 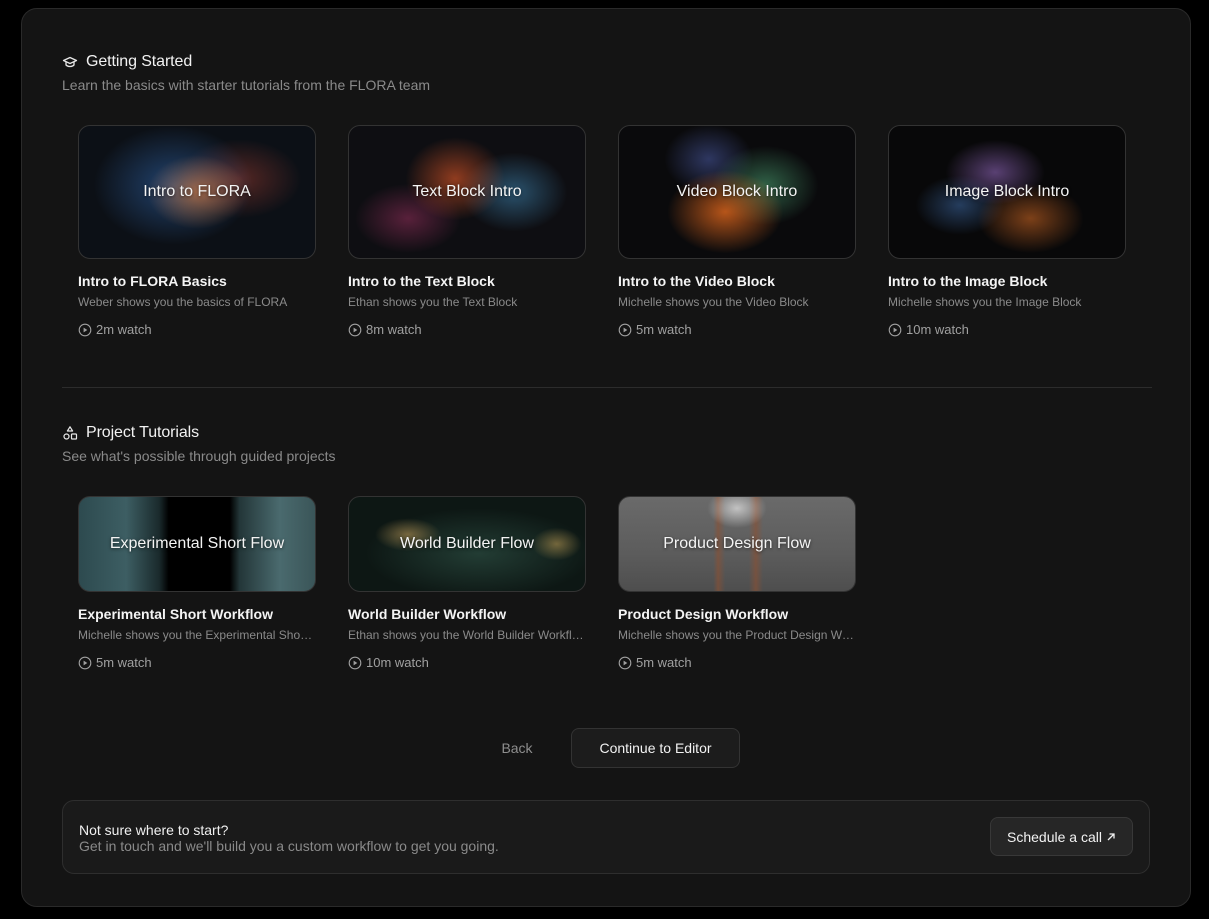 What do you see at coordinates (143, 432) in the screenshot?
I see `project-tutorials-title: Project Tutorials` at bounding box center [143, 432].